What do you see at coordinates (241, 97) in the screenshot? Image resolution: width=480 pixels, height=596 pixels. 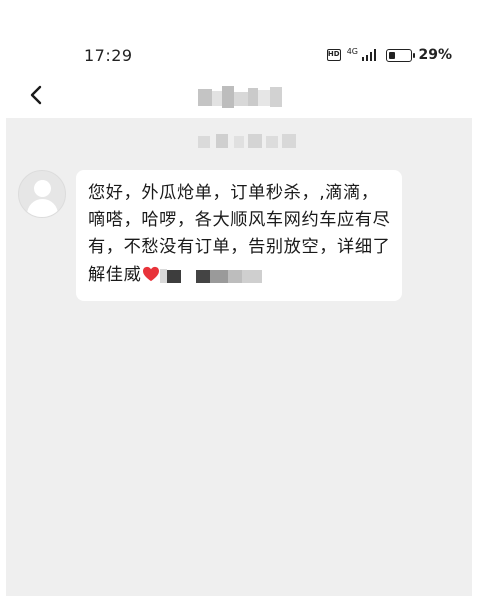 I see `contact-name-redacted` at bounding box center [241, 97].